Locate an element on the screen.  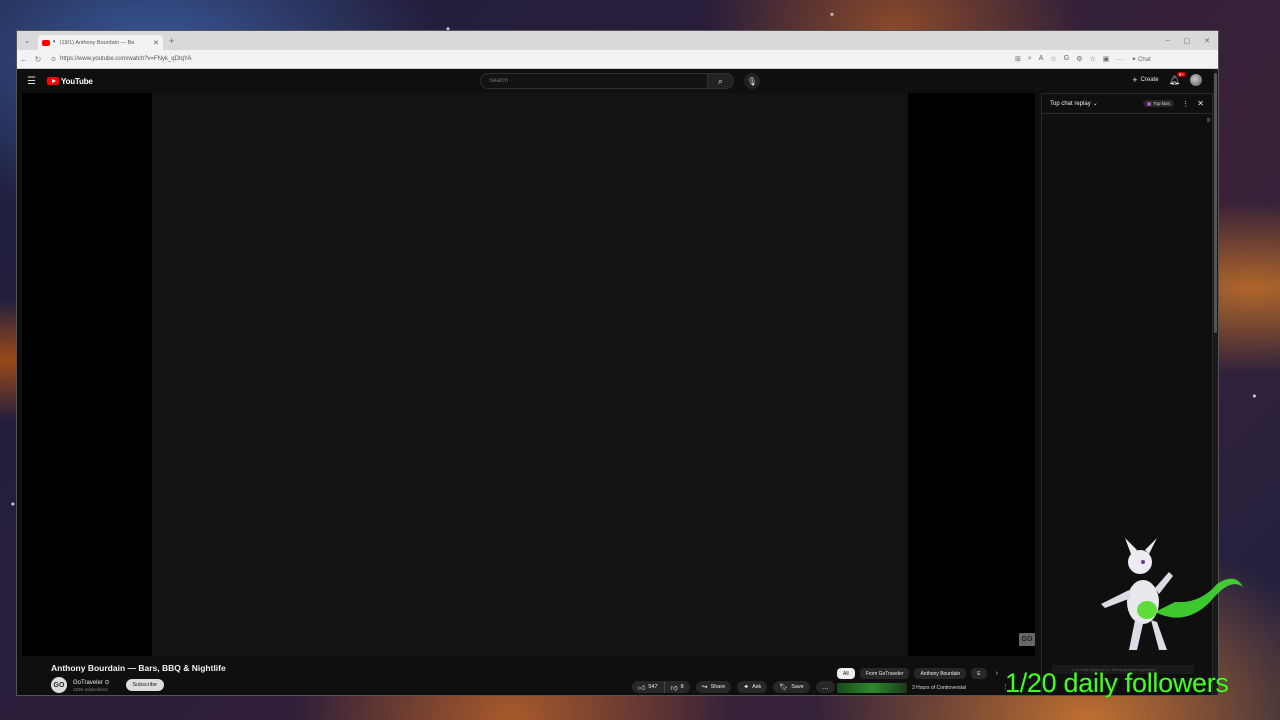
chip-from-channel: From GoTraveler is located at coordinates (884, 673).